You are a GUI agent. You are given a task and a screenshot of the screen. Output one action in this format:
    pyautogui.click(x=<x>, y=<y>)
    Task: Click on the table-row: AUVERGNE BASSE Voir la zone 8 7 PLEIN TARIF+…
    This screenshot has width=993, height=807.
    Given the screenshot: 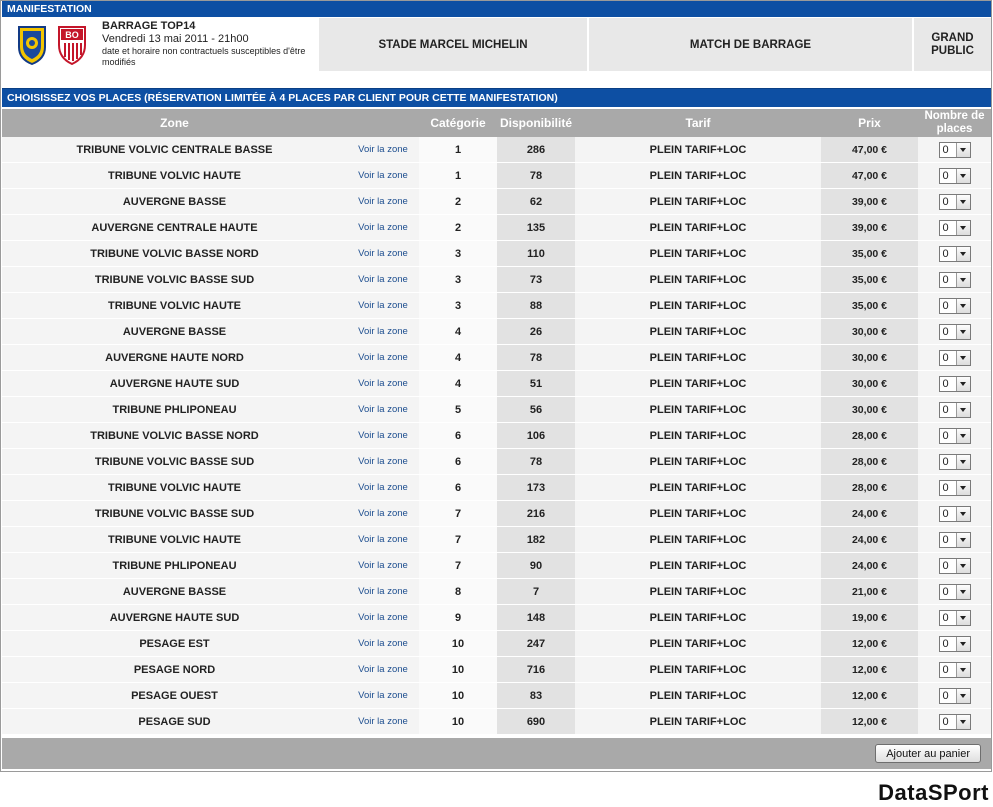 What is the action you would take?
    pyautogui.click(x=496, y=592)
    